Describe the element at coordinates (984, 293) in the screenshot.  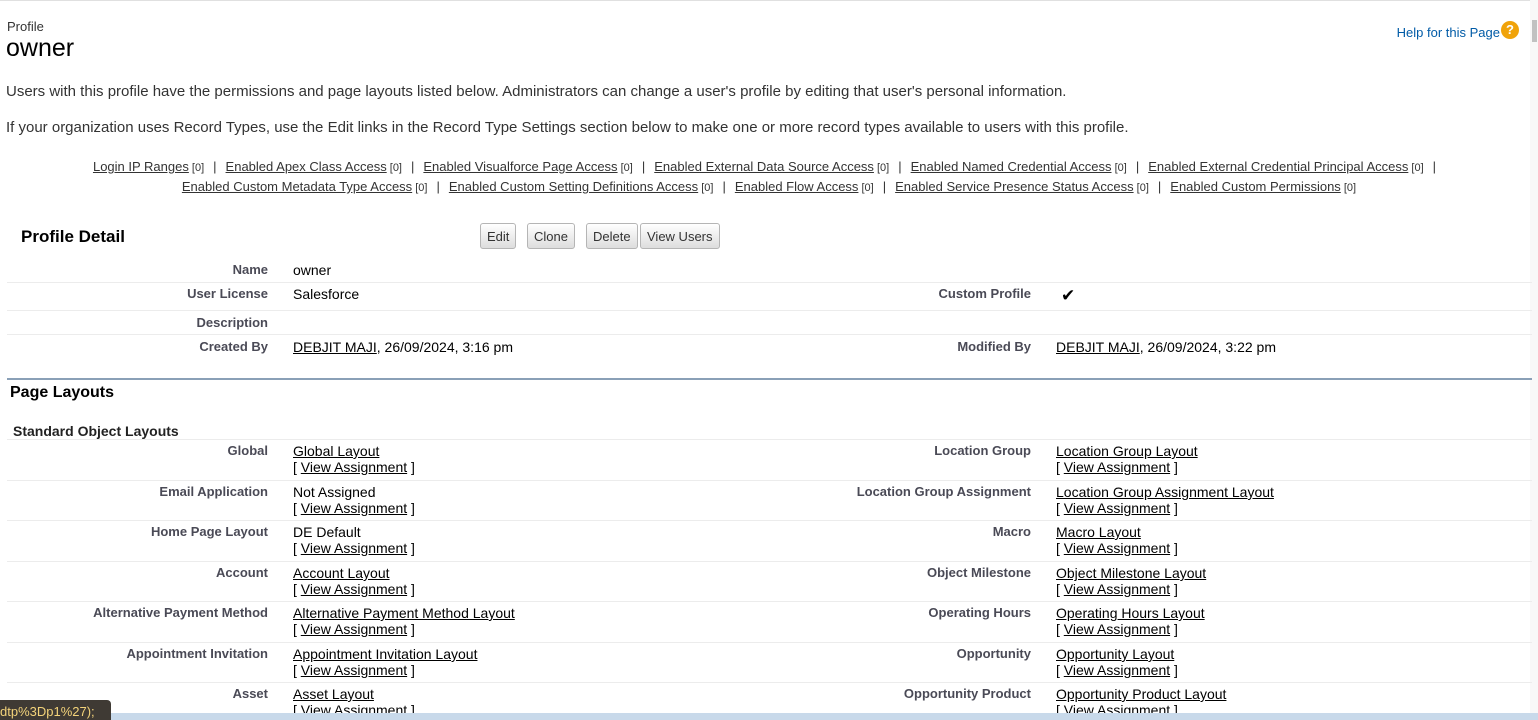
I see `custom-profile-label: Custom Profile` at that location.